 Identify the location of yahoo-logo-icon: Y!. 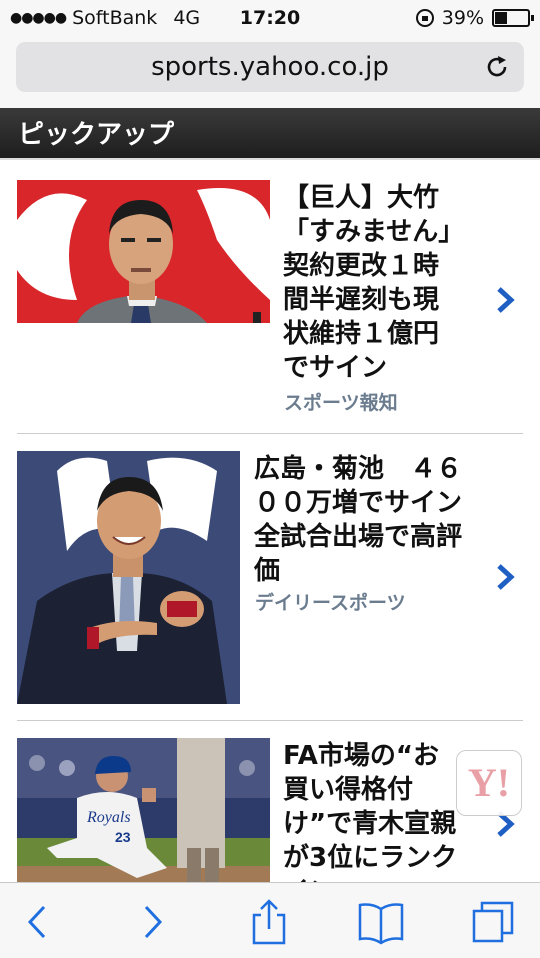
(489, 782).